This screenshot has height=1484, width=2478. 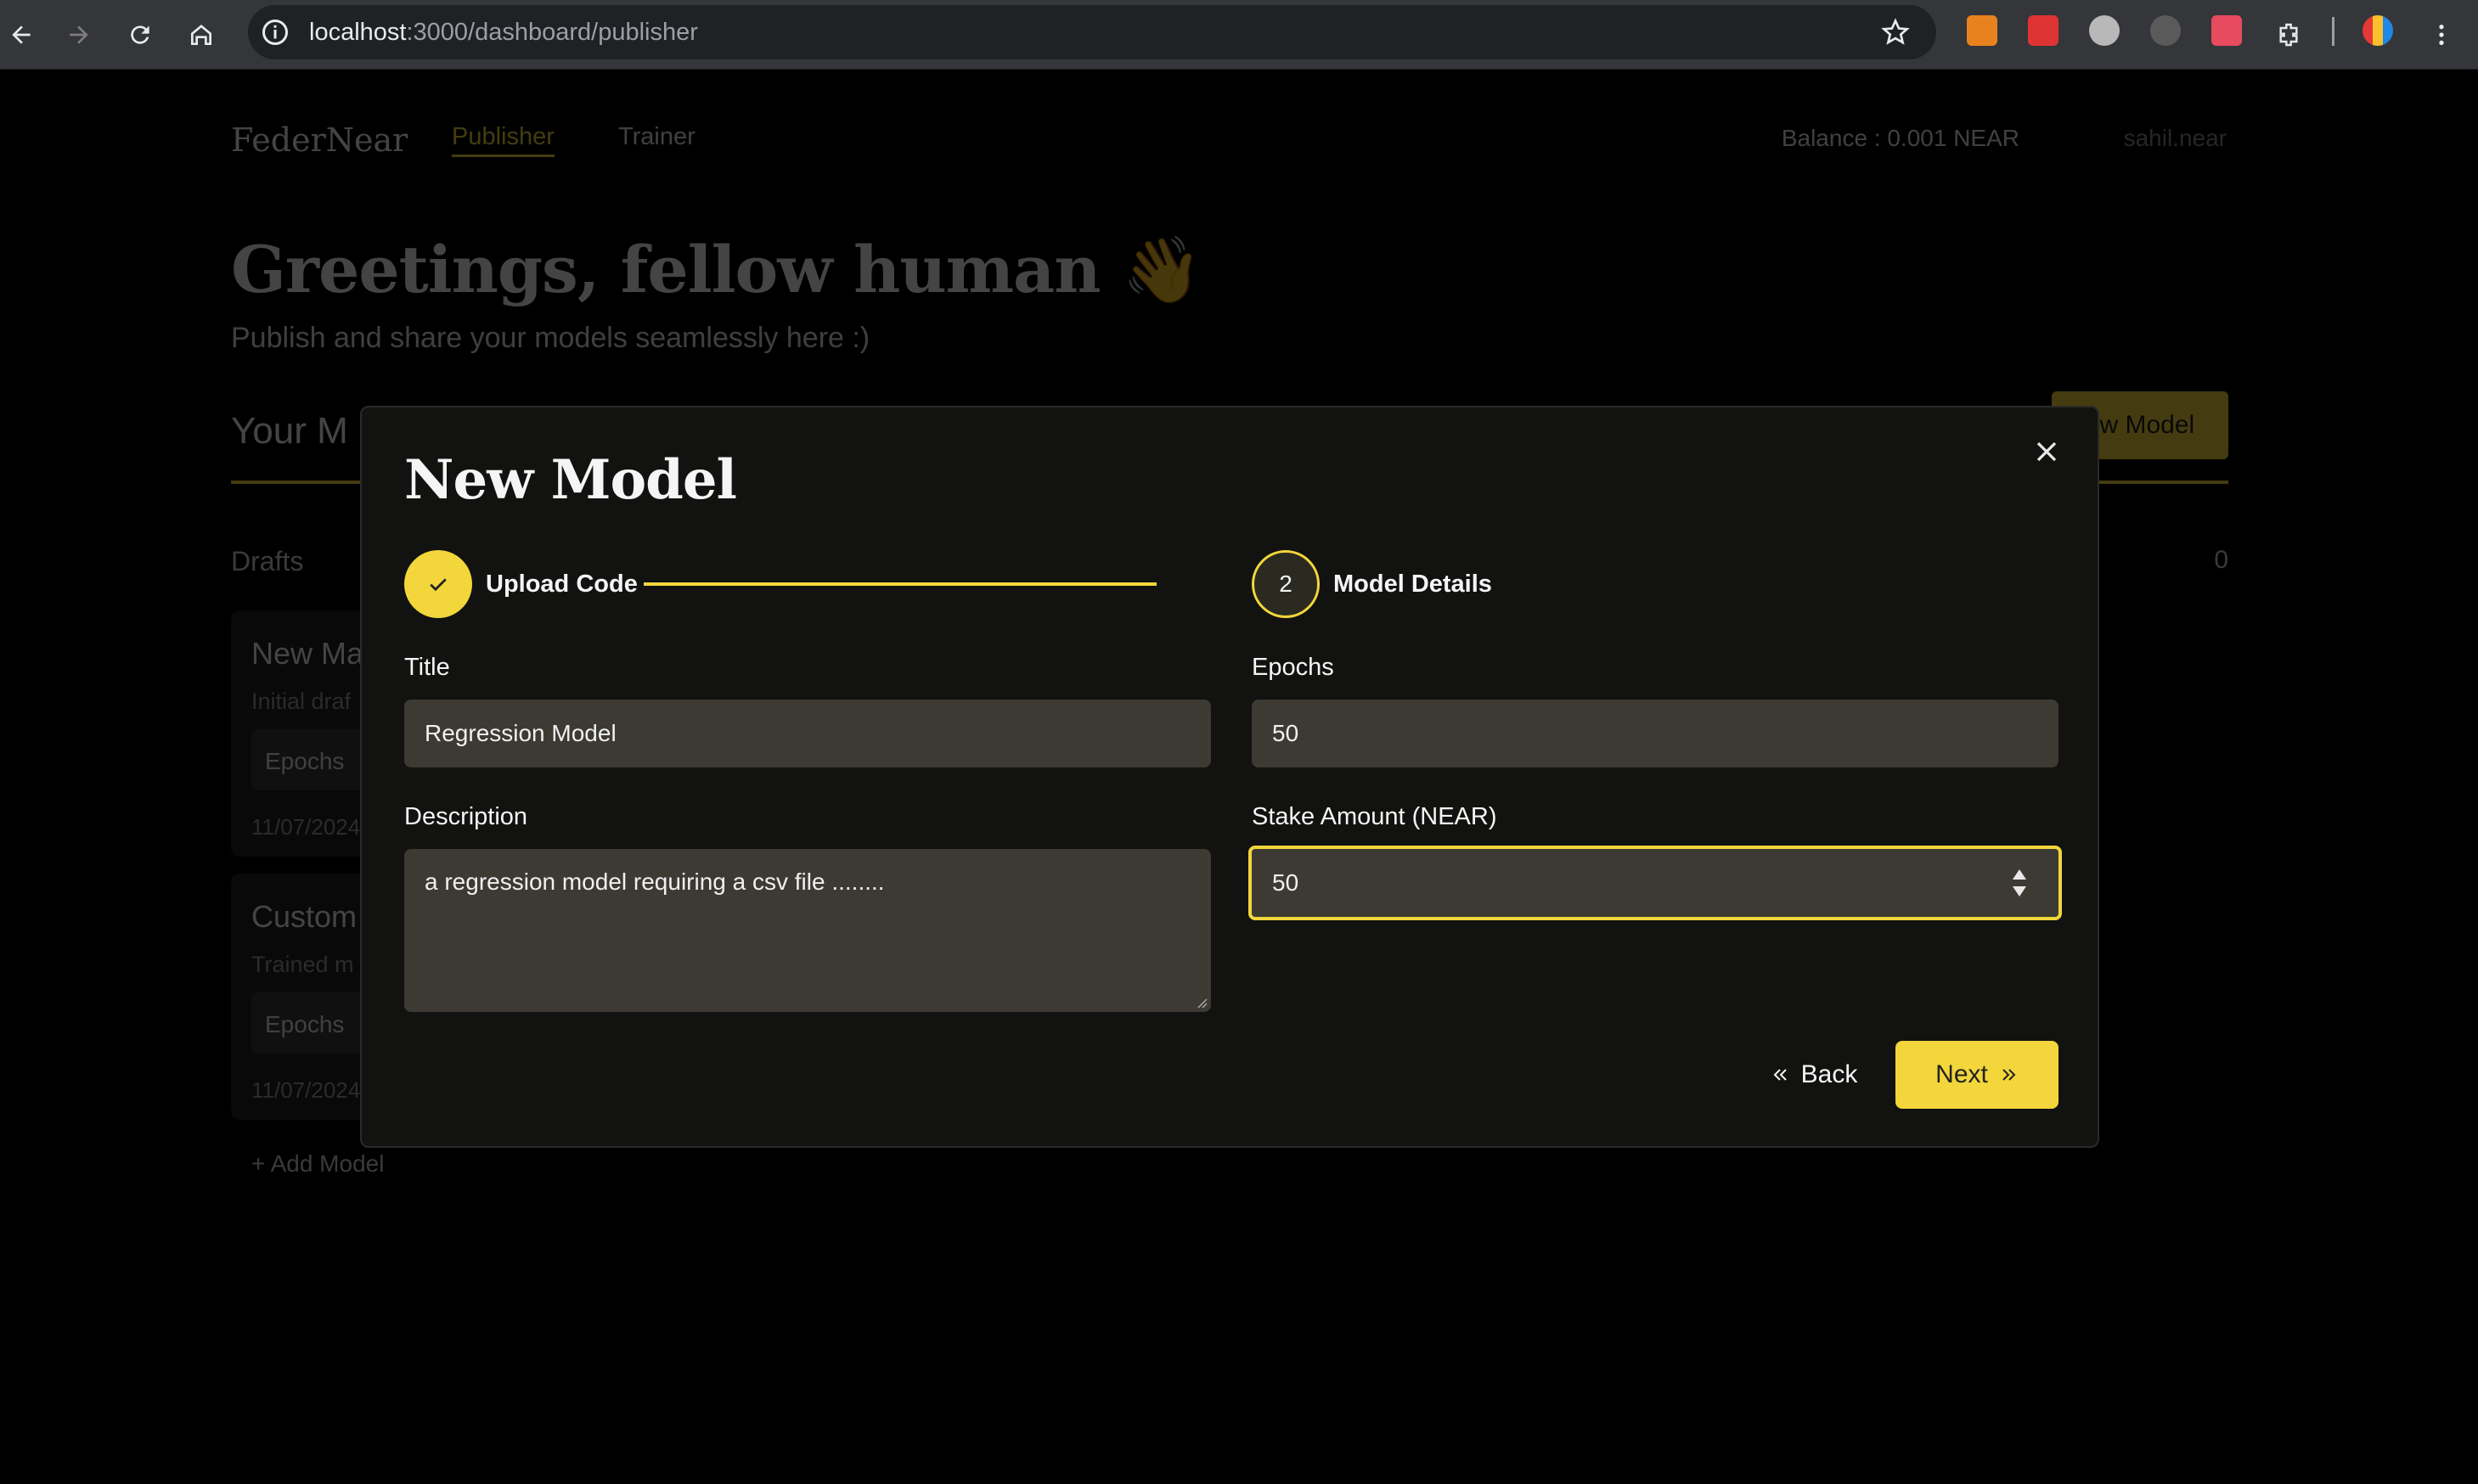 I want to click on step-label-upload-code: Upload Code, so click(x=562, y=584).